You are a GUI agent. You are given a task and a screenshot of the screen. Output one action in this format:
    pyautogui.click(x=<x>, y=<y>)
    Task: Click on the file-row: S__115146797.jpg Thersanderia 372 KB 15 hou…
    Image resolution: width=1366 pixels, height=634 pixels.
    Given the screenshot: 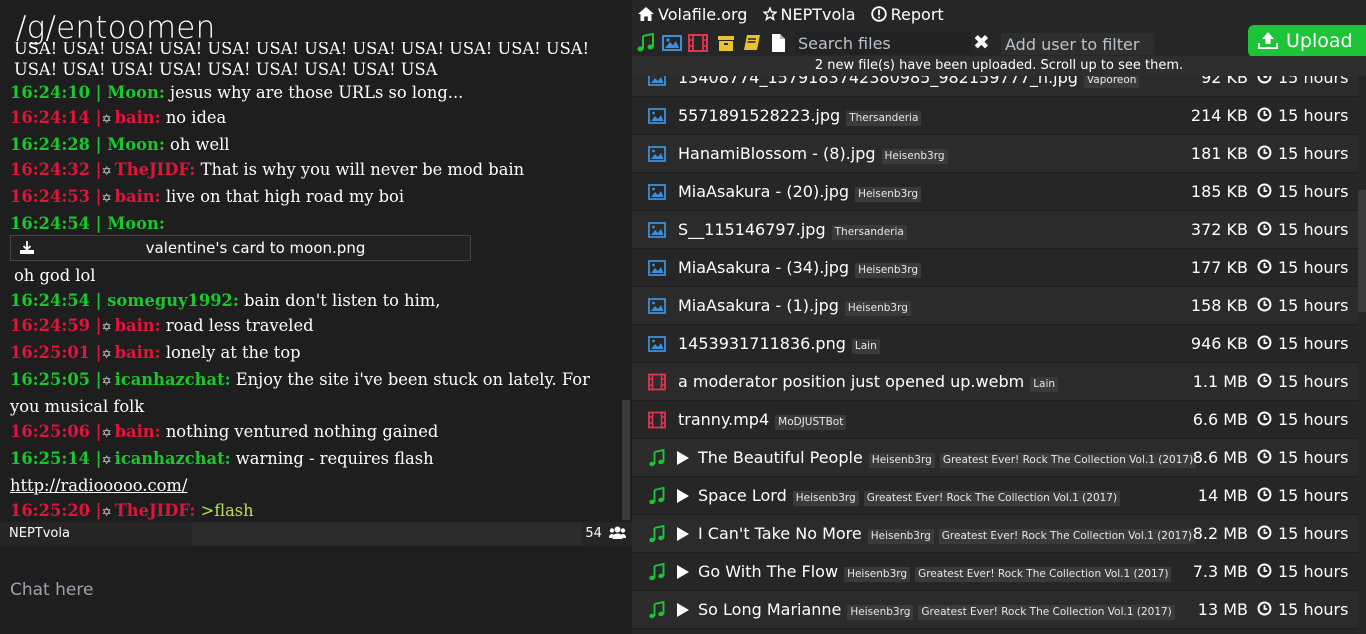 What is the action you would take?
    pyautogui.click(x=995, y=230)
    